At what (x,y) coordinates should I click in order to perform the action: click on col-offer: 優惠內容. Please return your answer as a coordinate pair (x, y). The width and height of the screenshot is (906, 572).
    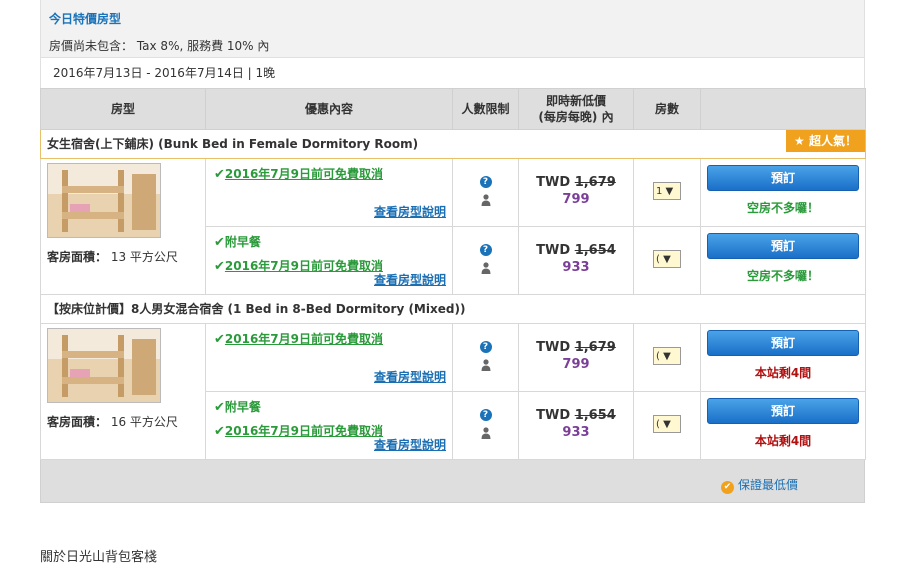
    Looking at the image, I should click on (329, 109).